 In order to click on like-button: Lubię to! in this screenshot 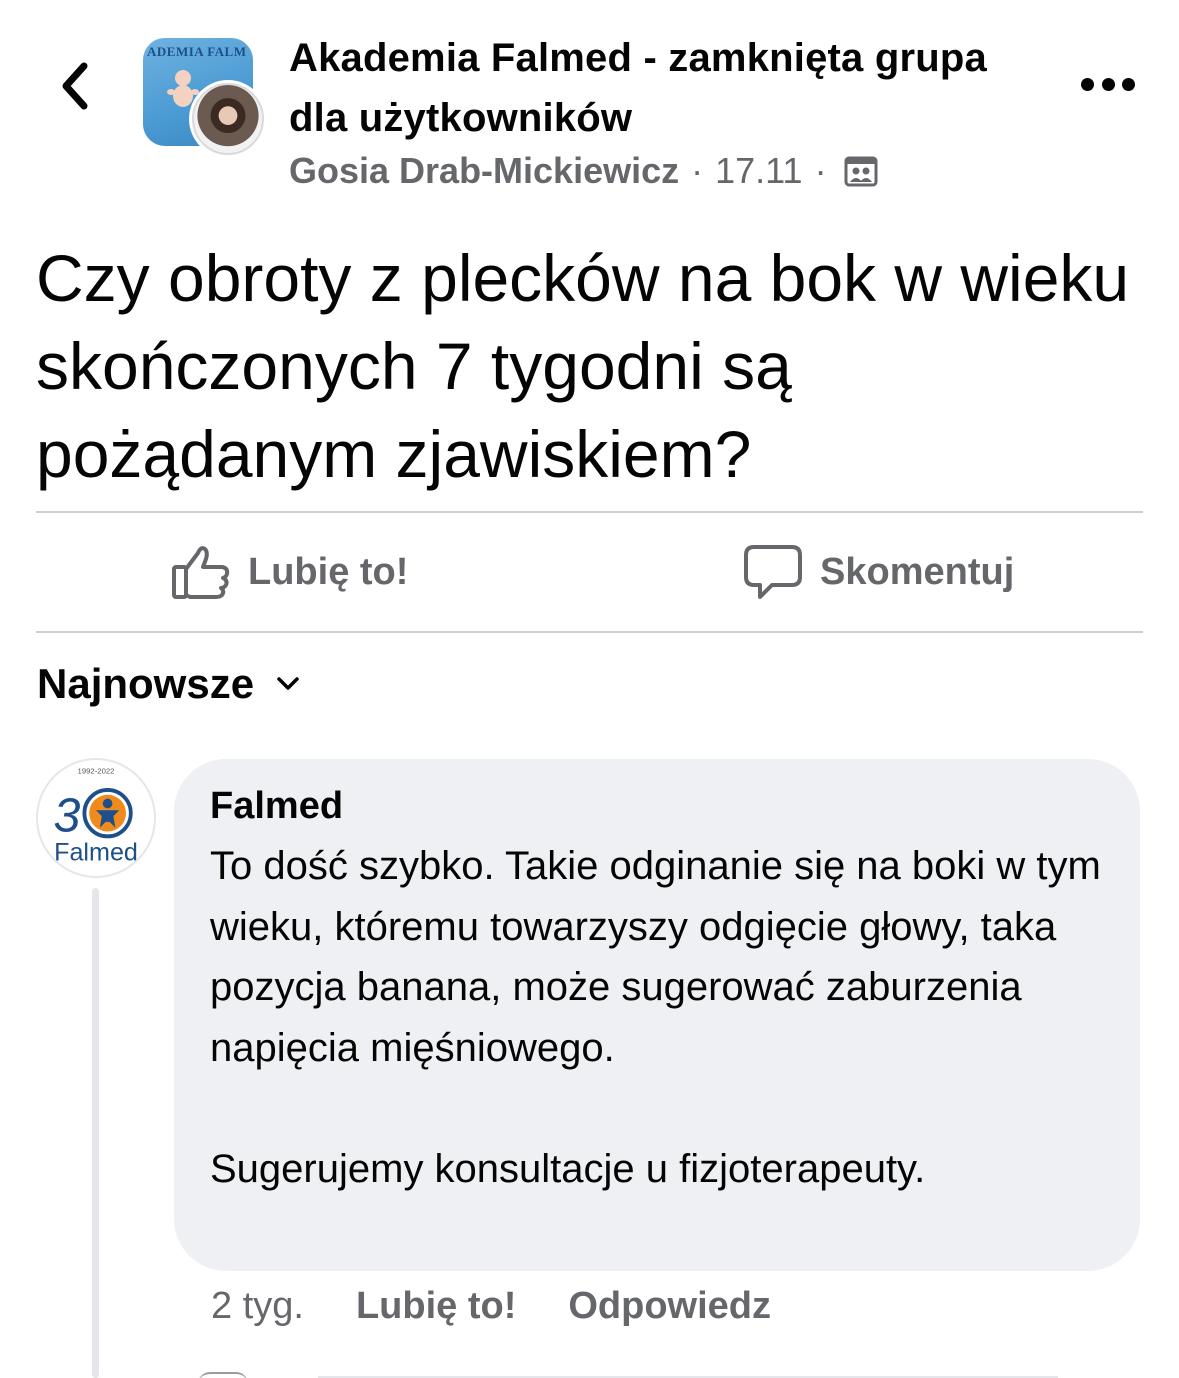, I will do `click(289, 572)`.